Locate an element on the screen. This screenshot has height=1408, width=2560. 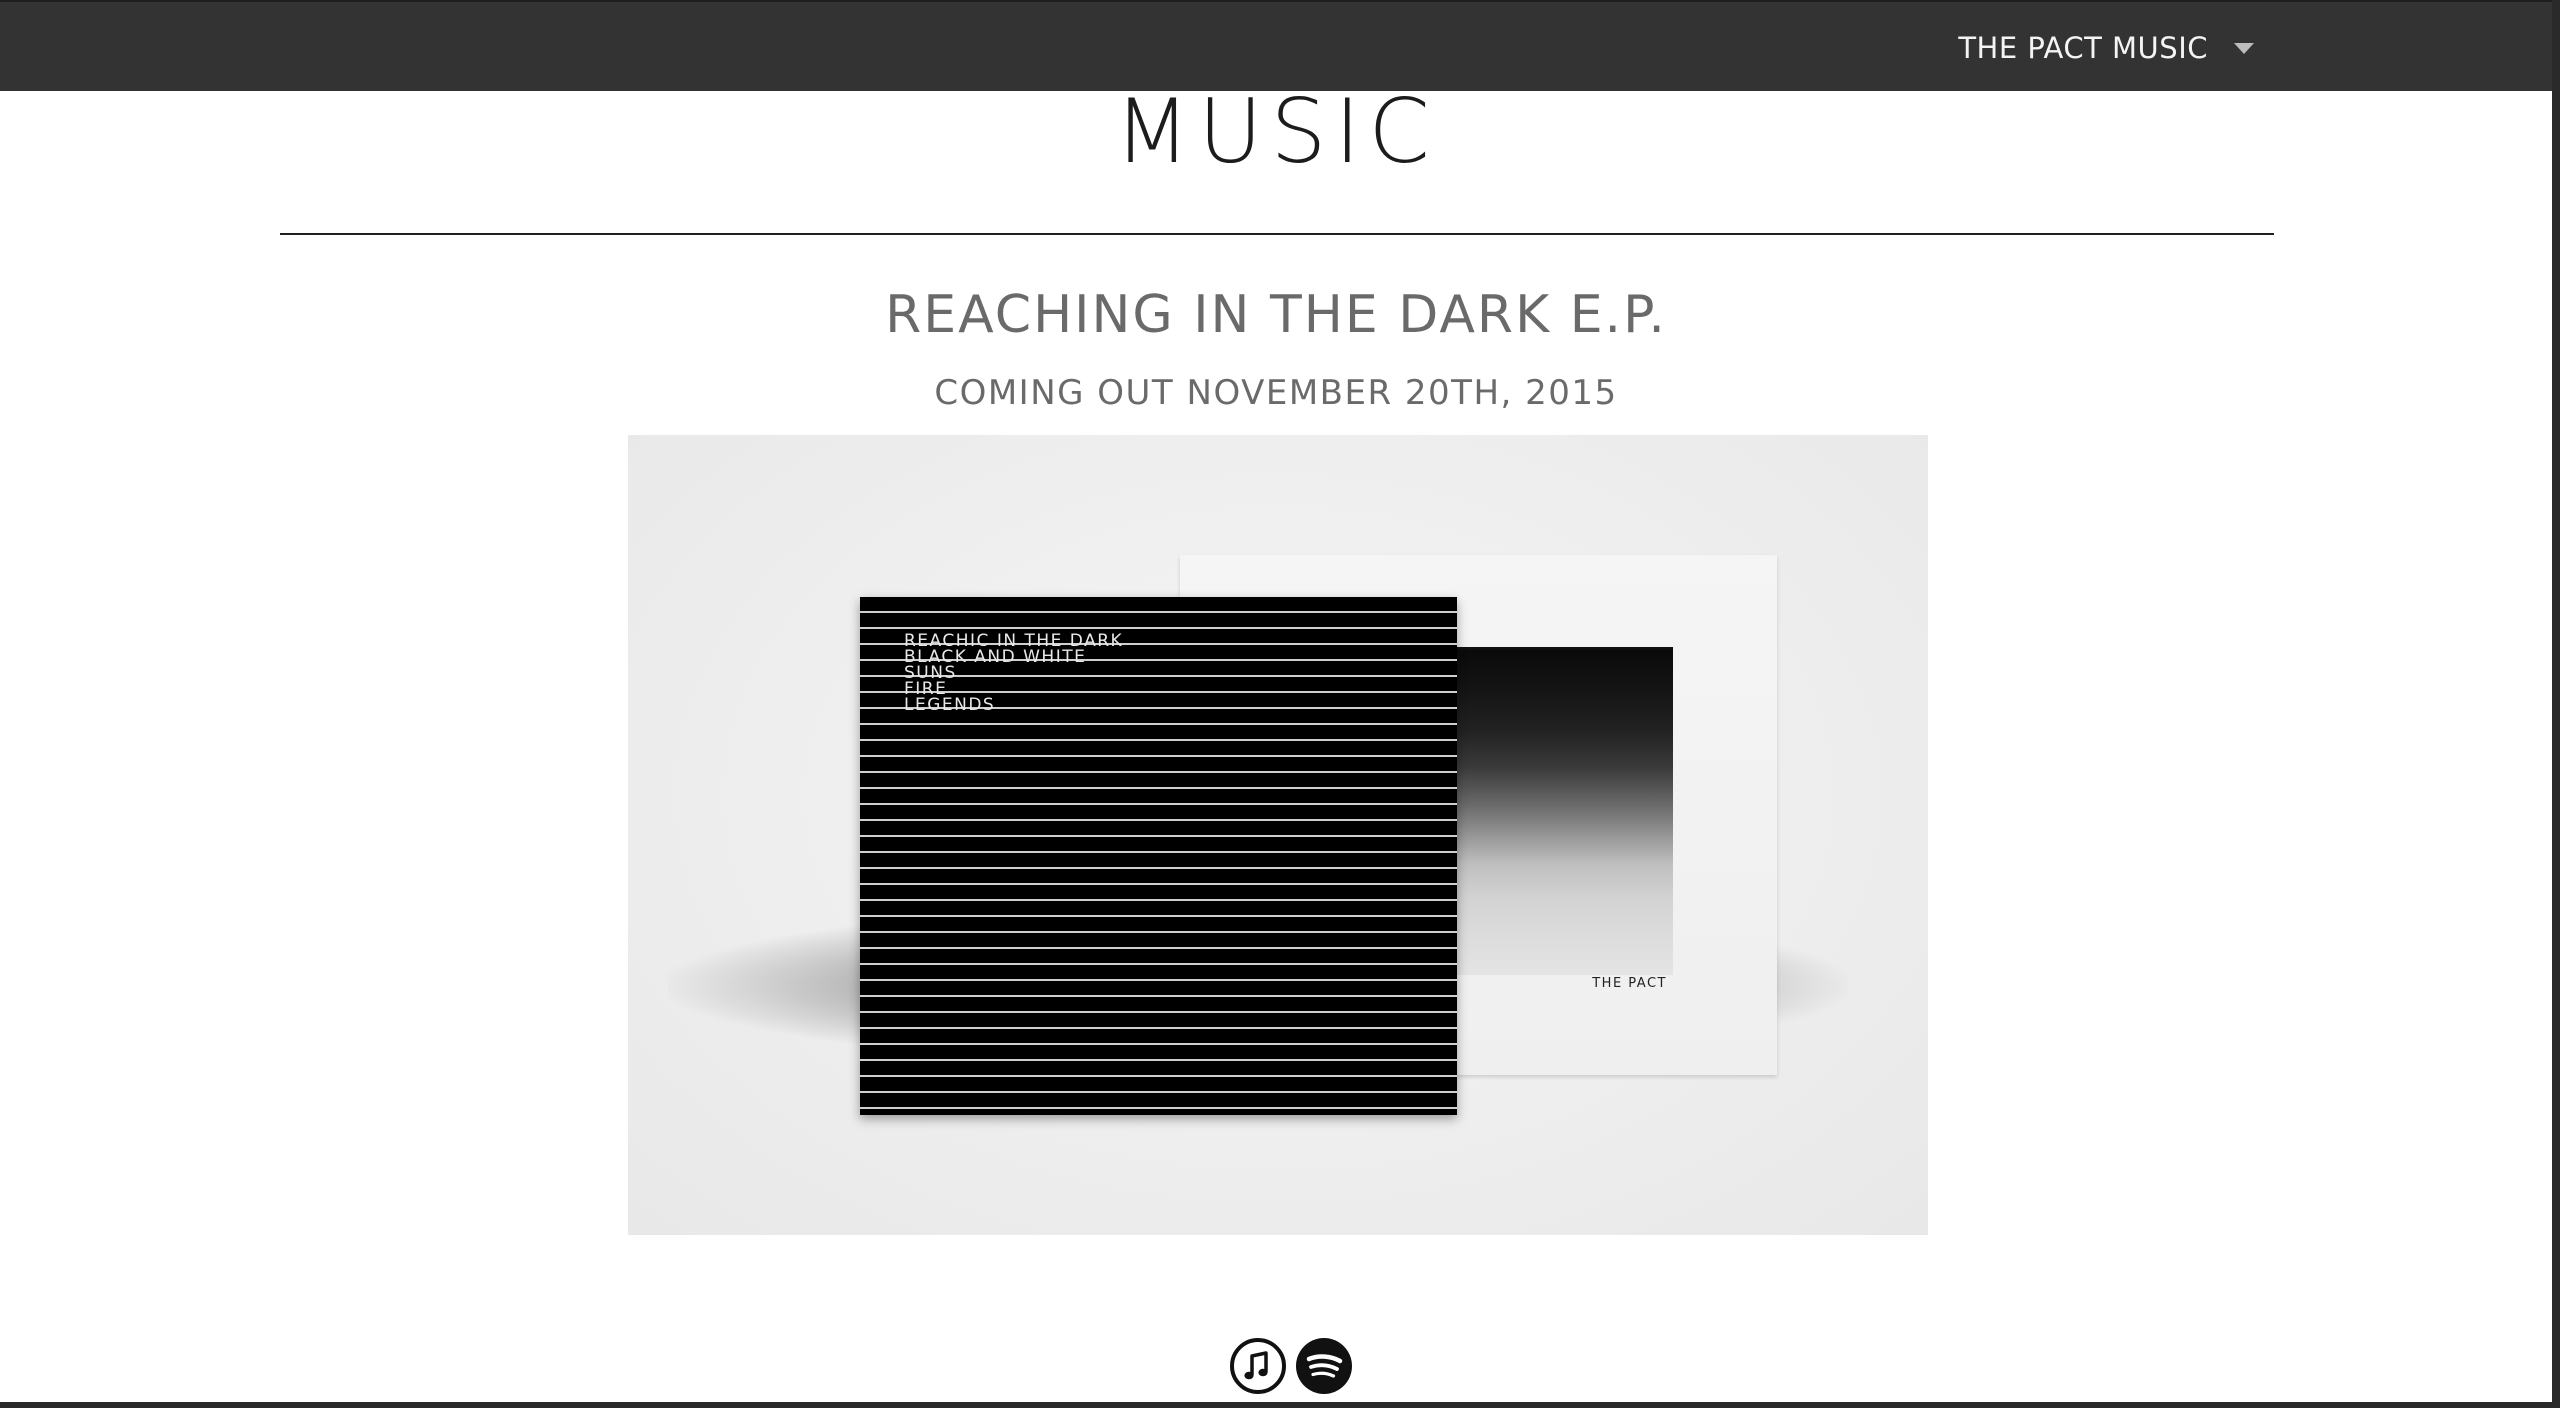
track-item: LEGENDS is located at coordinates (950, 705).